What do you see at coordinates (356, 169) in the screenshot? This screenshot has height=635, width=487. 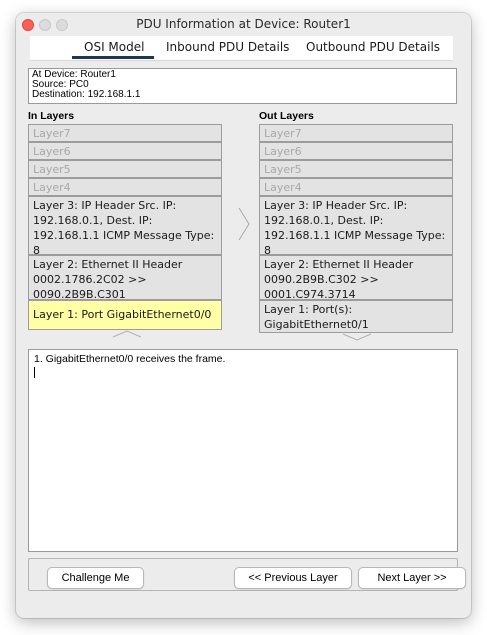 I see `out-layer-5: Layer5` at bounding box center [356, 169].